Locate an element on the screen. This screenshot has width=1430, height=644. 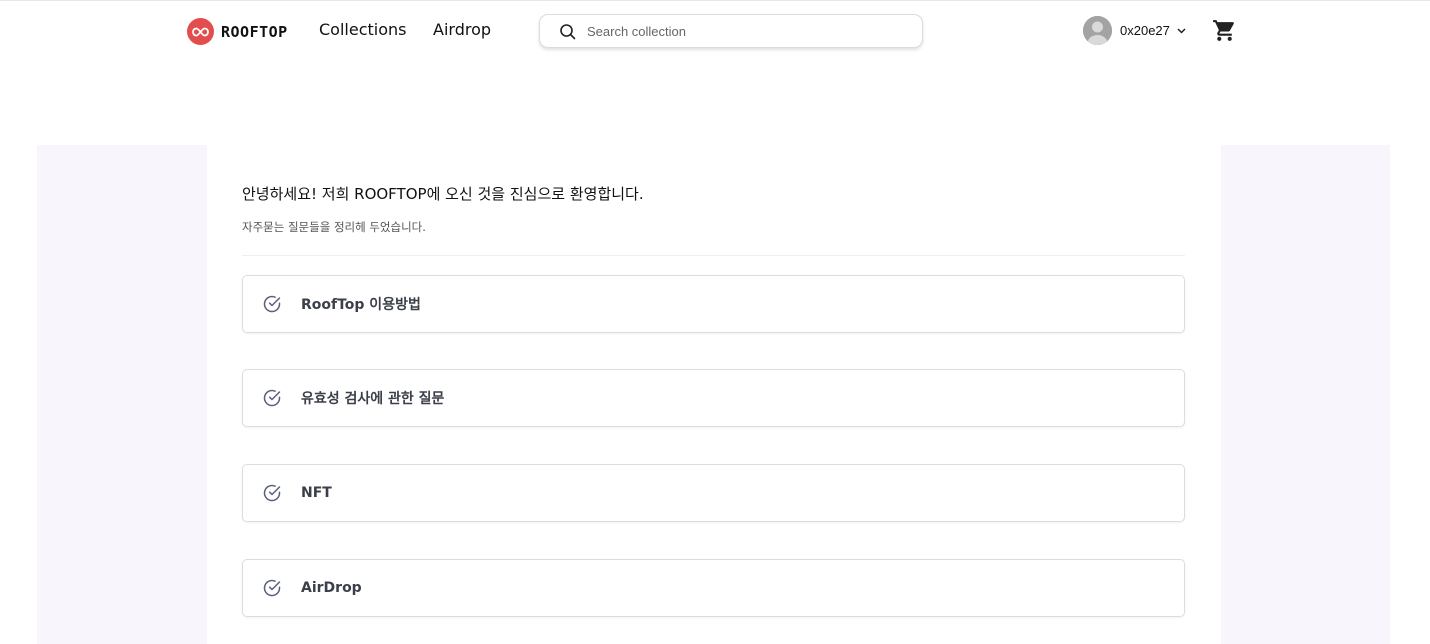
faq-item-label: AirDrop is located at coordinates (331, 588).